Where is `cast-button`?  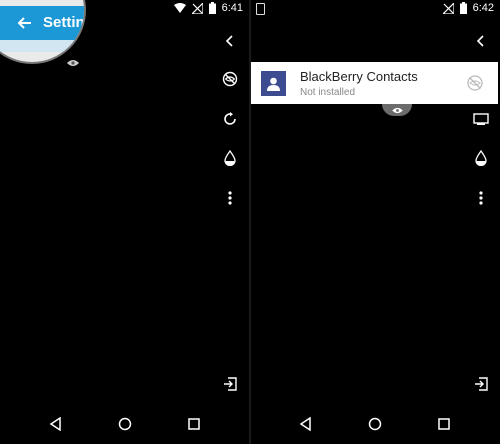
cast-button is located at coordinates (481, 119).